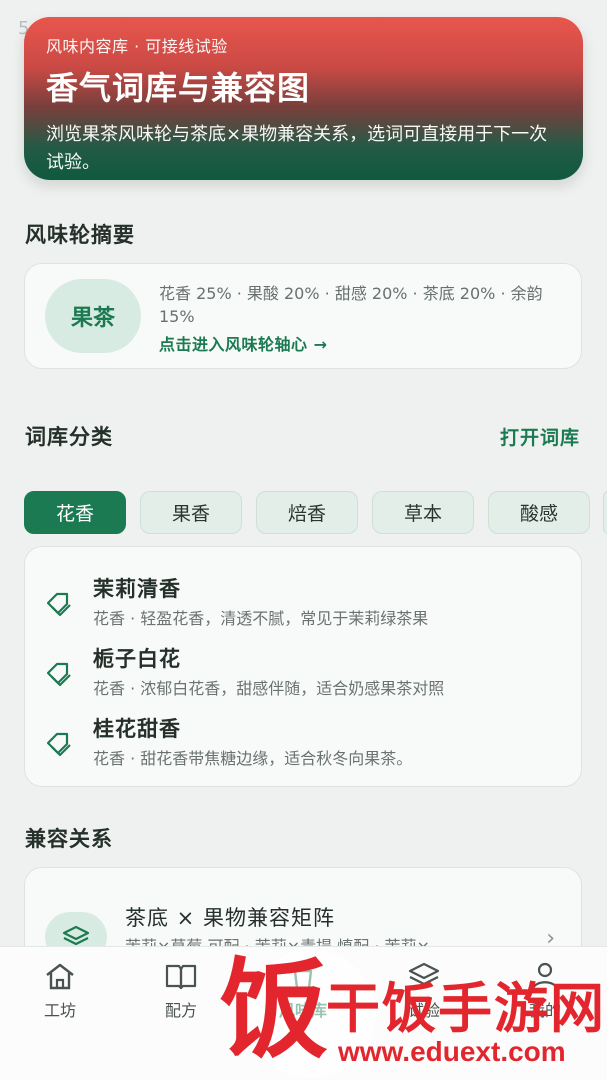 The width and height of the screenshot is (607, 1080). What do you see at coordinates (269, 688) in the screenshot?
I see `lexicon-item-description: 花香 · 浓郁白花香，甜感伴随，适合奶感果茶对照` at bounding box center [269, 688].